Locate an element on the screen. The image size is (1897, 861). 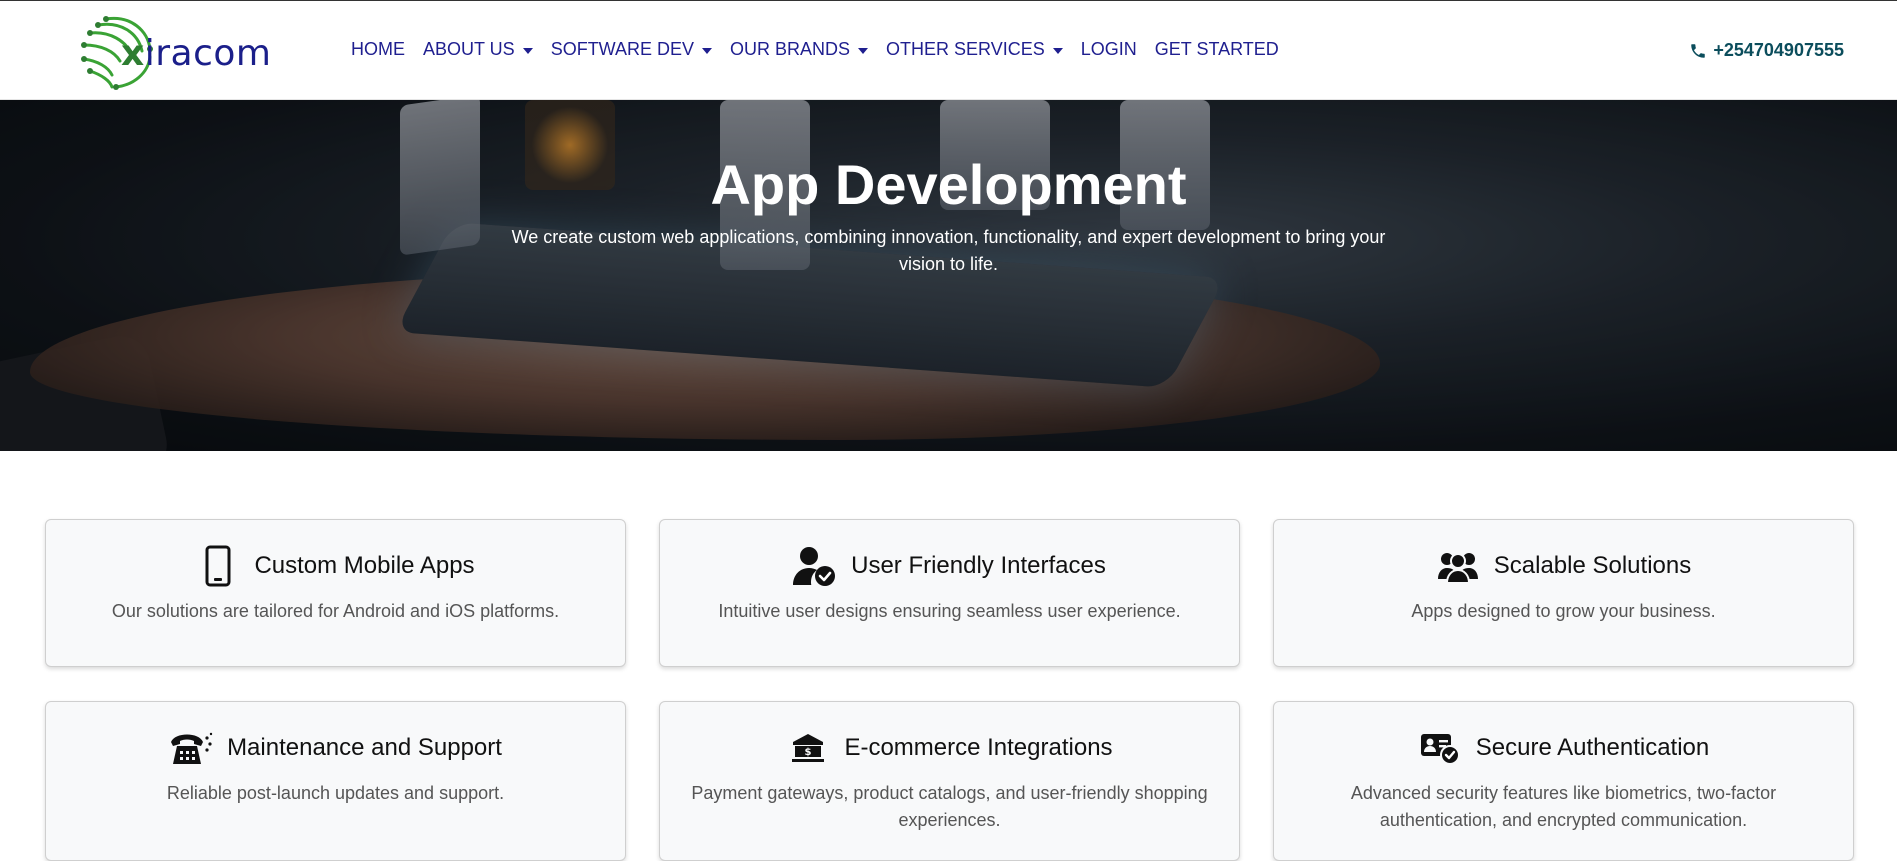
phone-icon is located at coordinates (1698, 50).